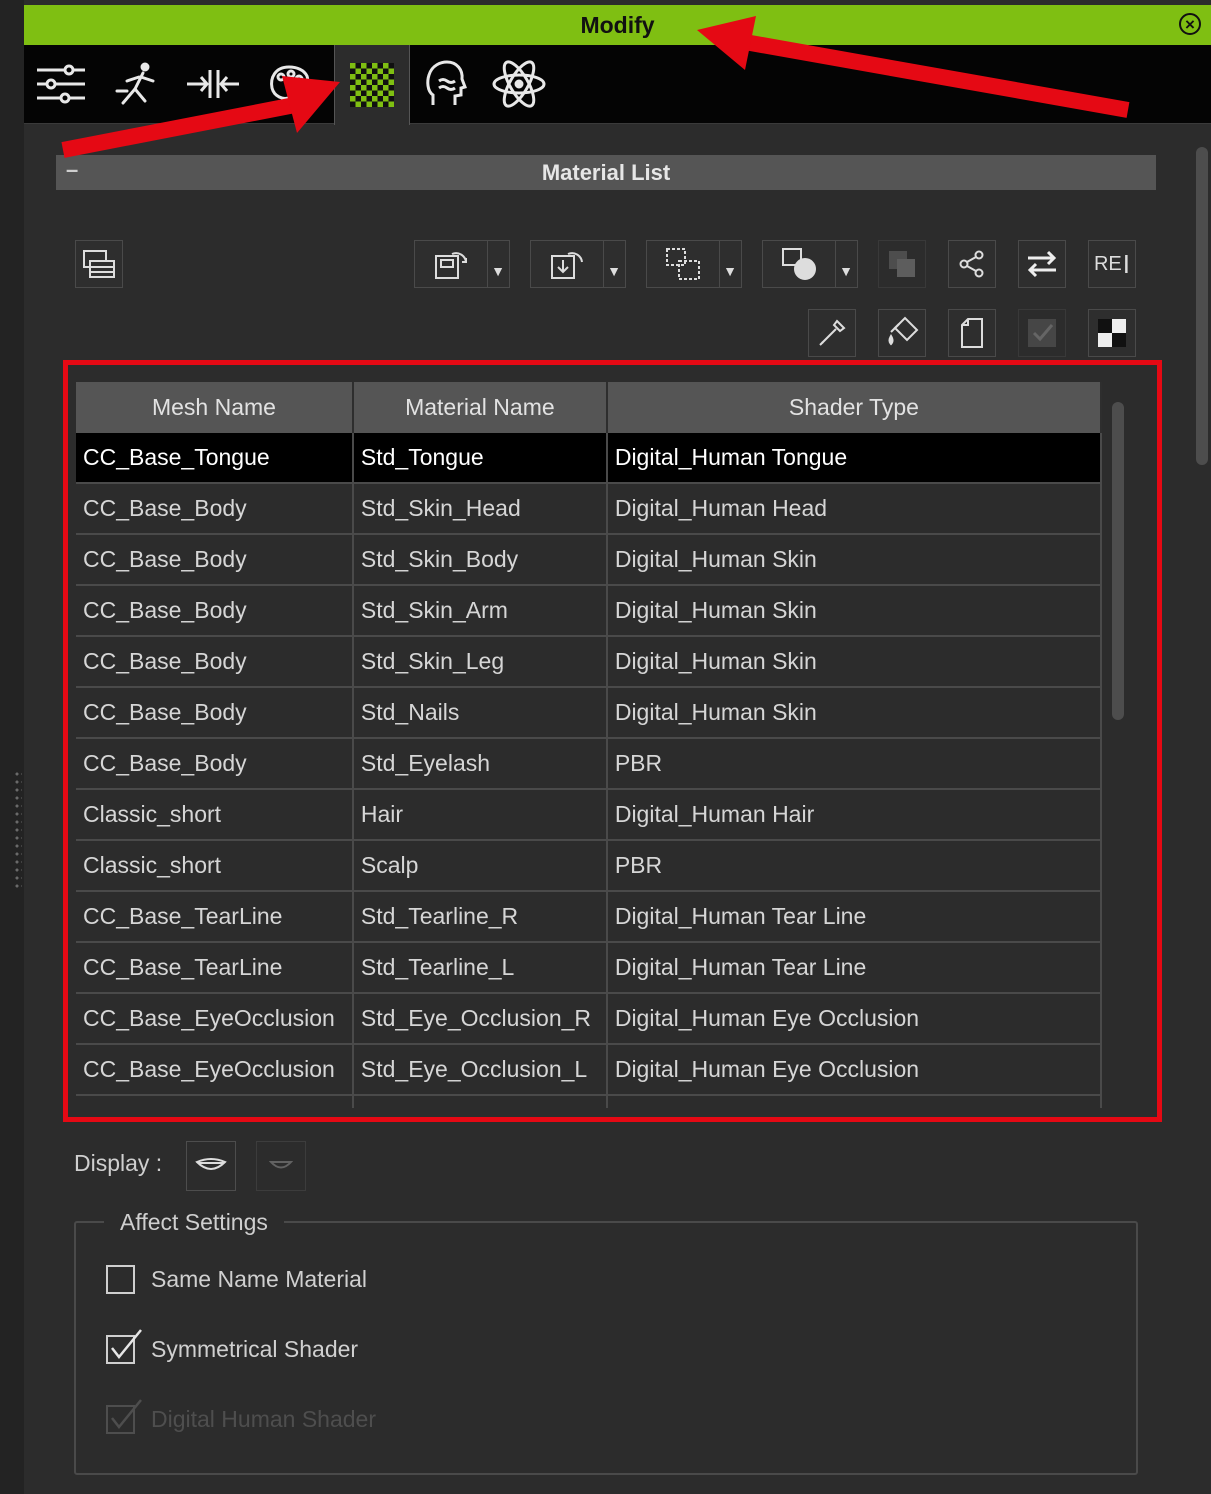 This screenshot has height=1494, width=1211. I want to click on rename-icon: RE, so click(1107, 263).